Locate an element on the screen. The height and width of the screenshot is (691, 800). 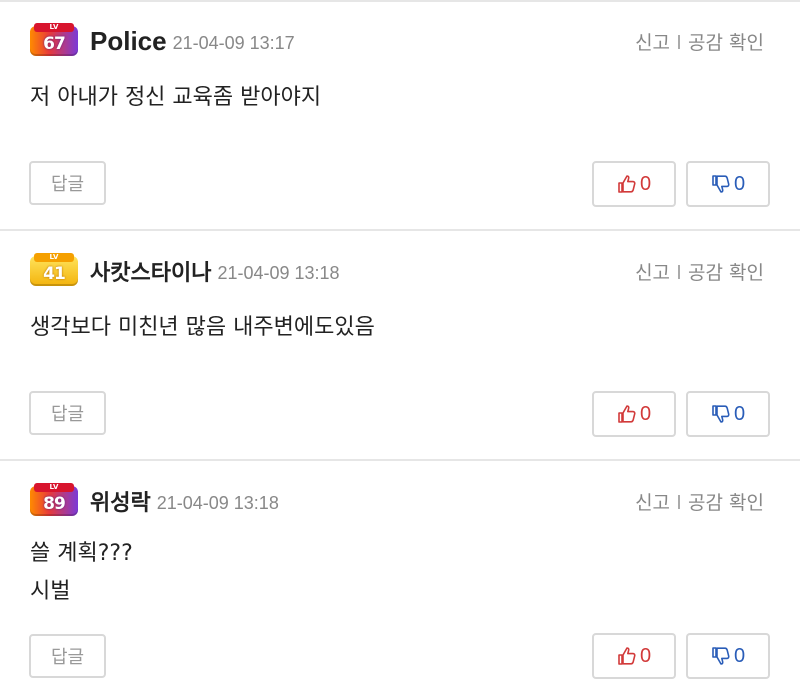
username: 위성락 is located at coordinates (120, 501).